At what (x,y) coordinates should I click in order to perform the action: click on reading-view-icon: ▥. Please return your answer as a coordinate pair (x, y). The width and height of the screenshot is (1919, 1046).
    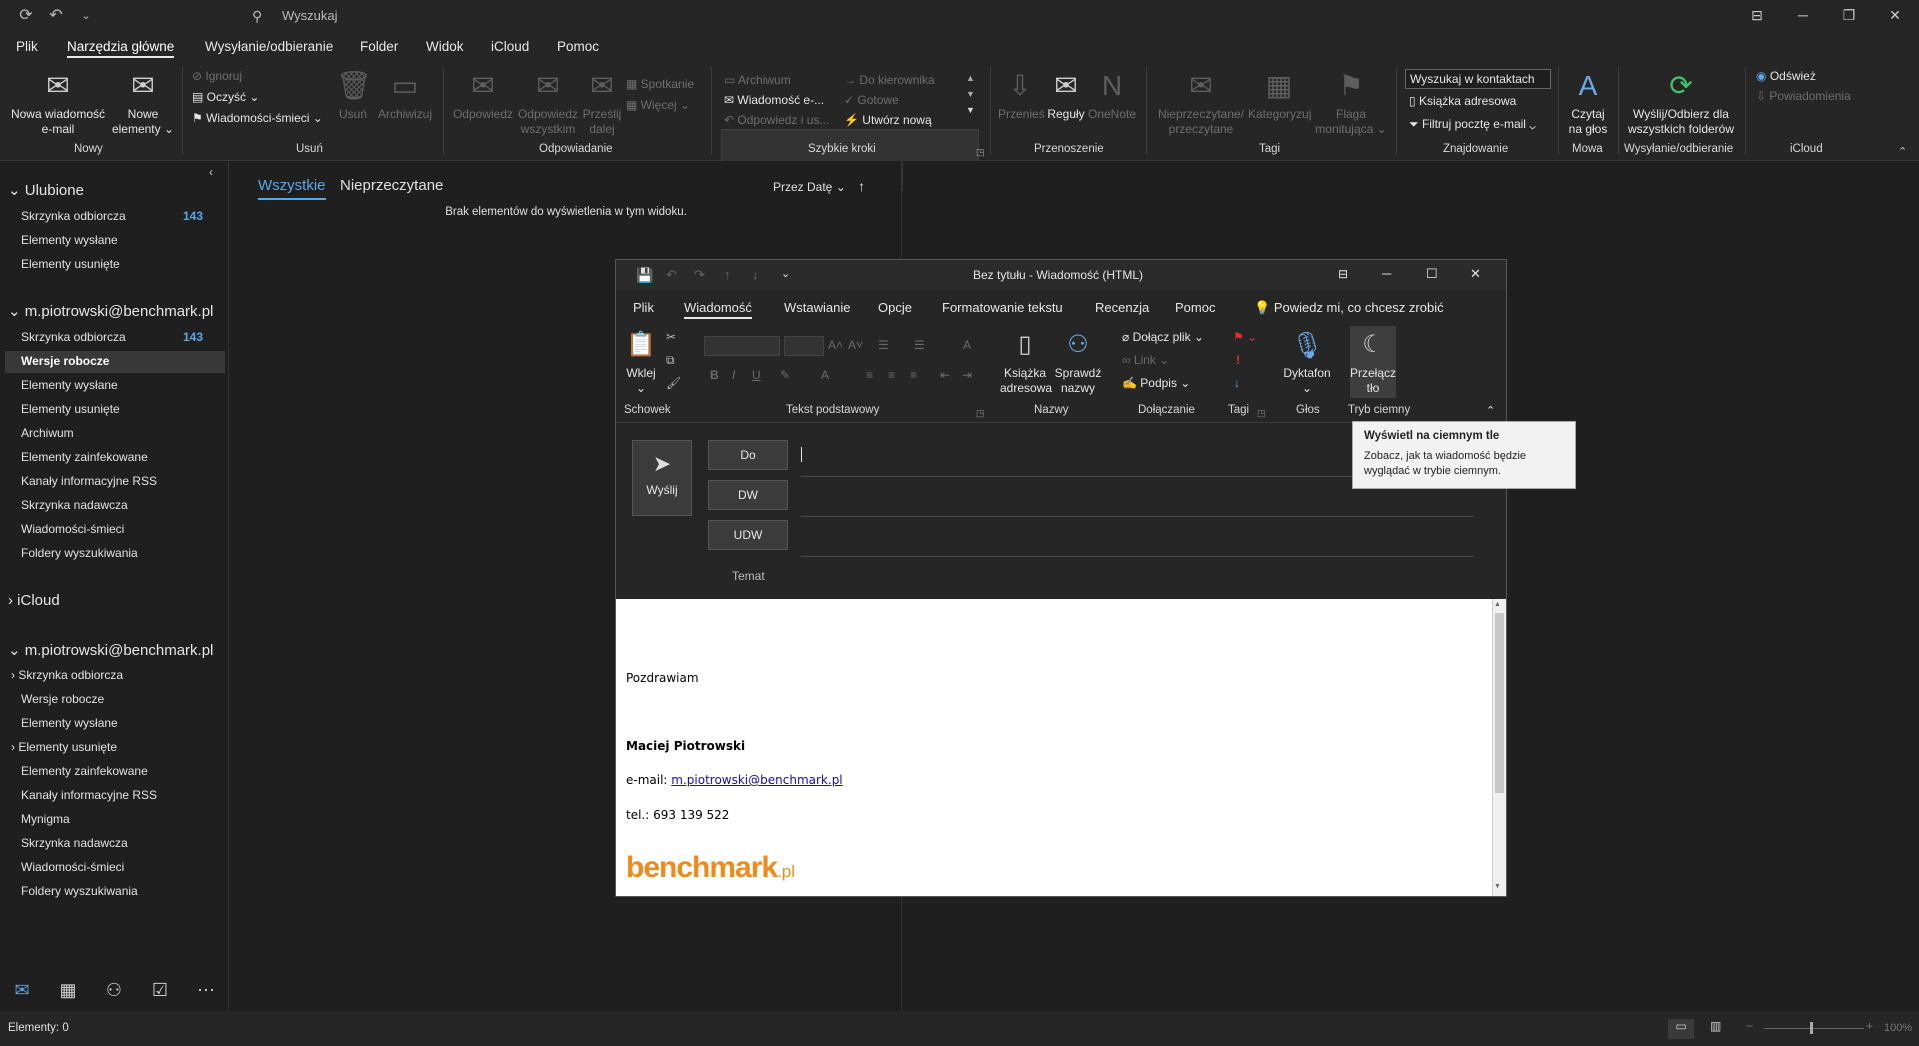
    Looking at the image, I should click on (1715, 1026).